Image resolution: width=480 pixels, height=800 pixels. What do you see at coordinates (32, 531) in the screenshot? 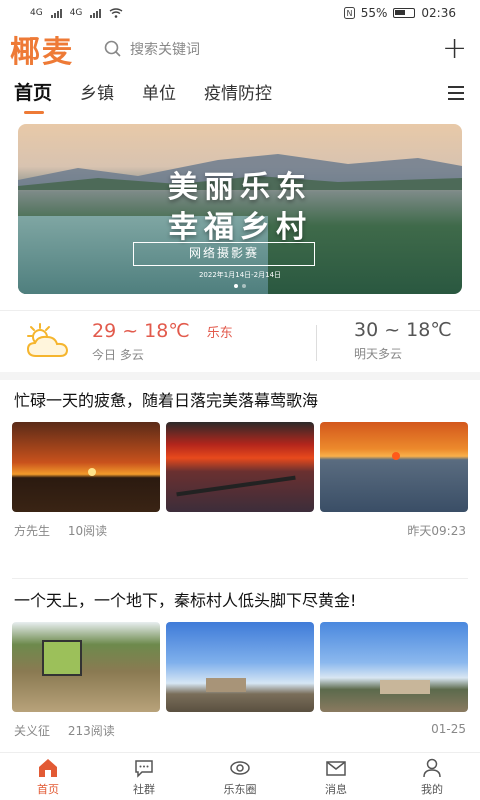
I see `article-author: 方先生` at bounding box center [32, 531].